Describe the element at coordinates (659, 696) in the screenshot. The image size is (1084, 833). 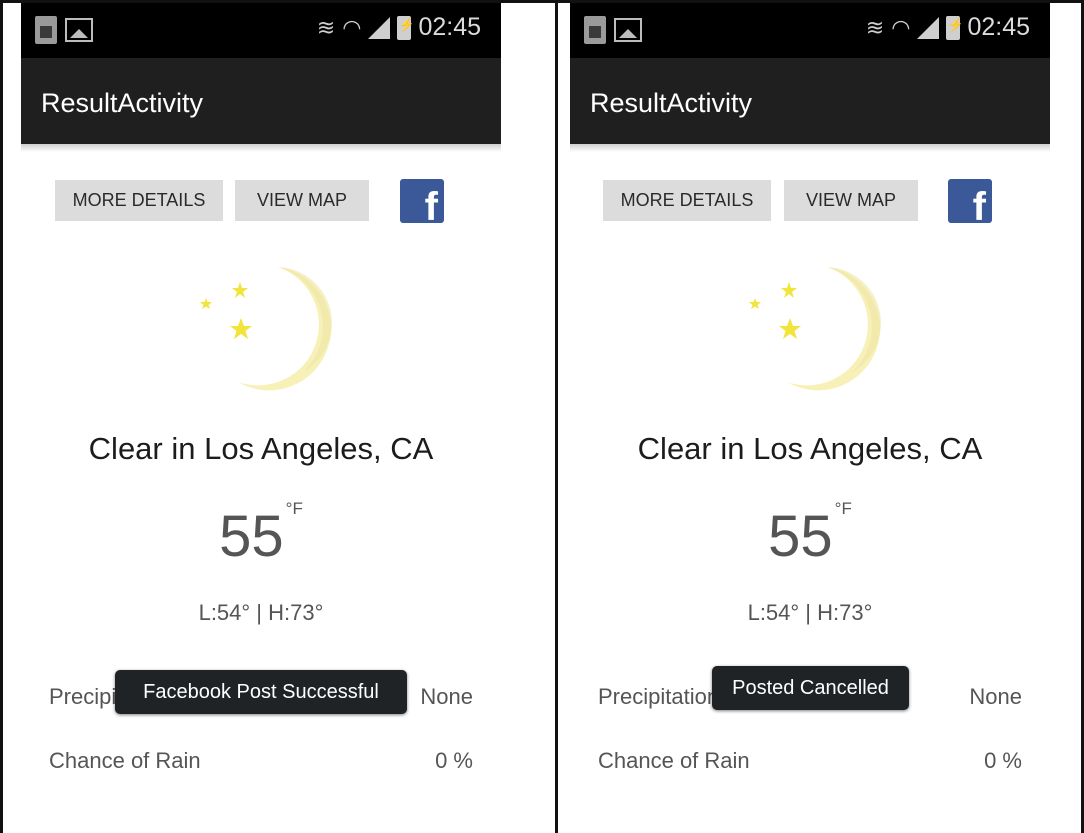
I see `precipitation-label: Precipitation` at that location.